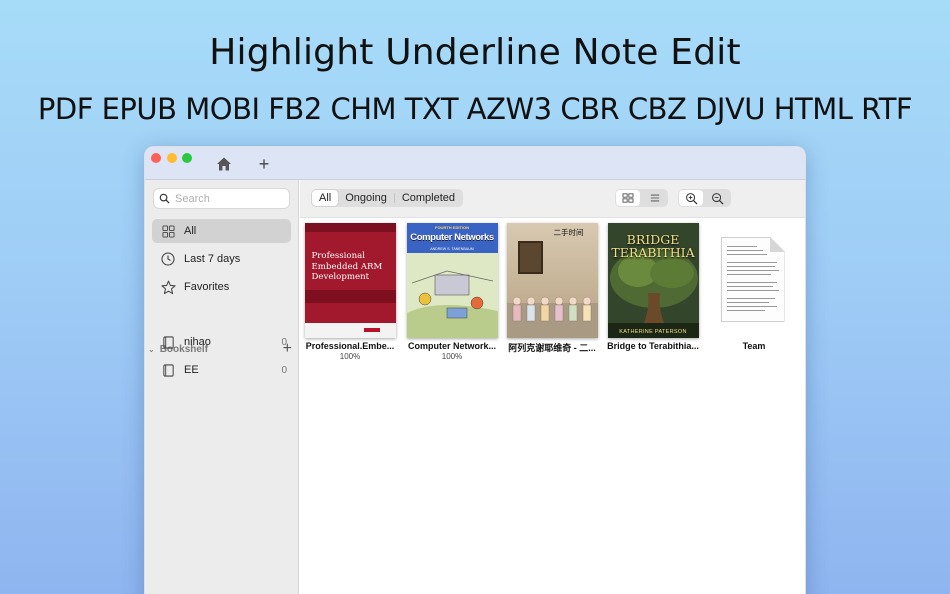 The height and width of the screenshot is (594, 950). What do you see at coordinates (221, 342) in the screenshot?
I see `shelf-item-nihao: nihao 0` at bounding box center [221, 342].